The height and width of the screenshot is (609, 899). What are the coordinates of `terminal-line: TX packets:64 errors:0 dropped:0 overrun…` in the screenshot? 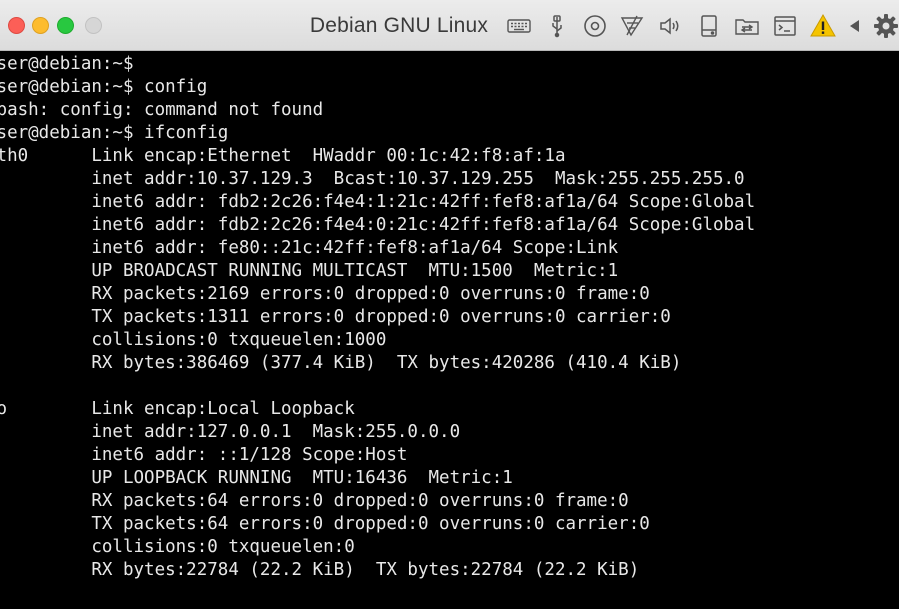 It's located at (325, 524).